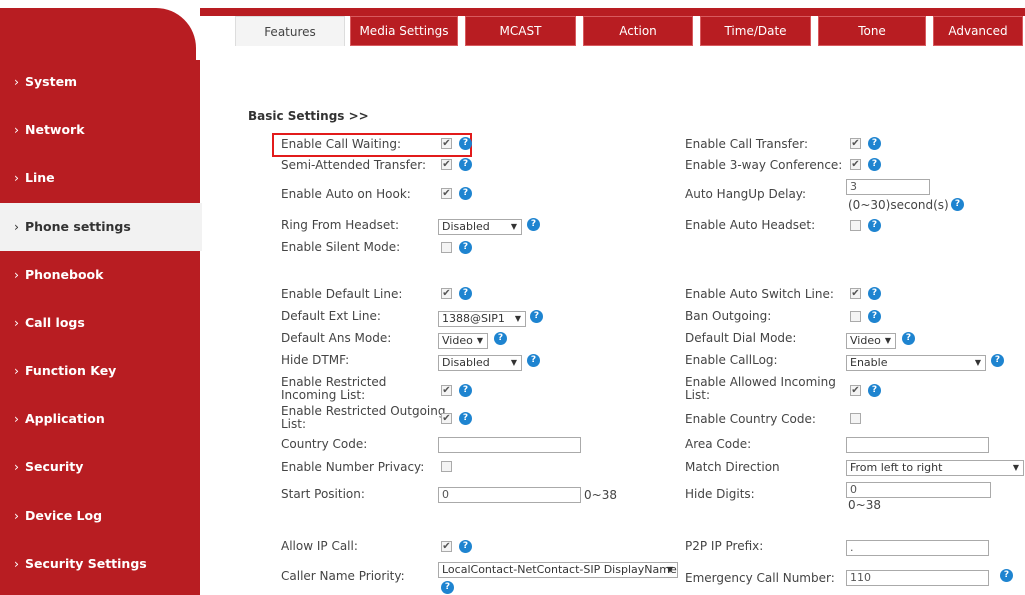  I want to click on checkbox-enable-restricted-outgoing: ✔, so click(446, 418).